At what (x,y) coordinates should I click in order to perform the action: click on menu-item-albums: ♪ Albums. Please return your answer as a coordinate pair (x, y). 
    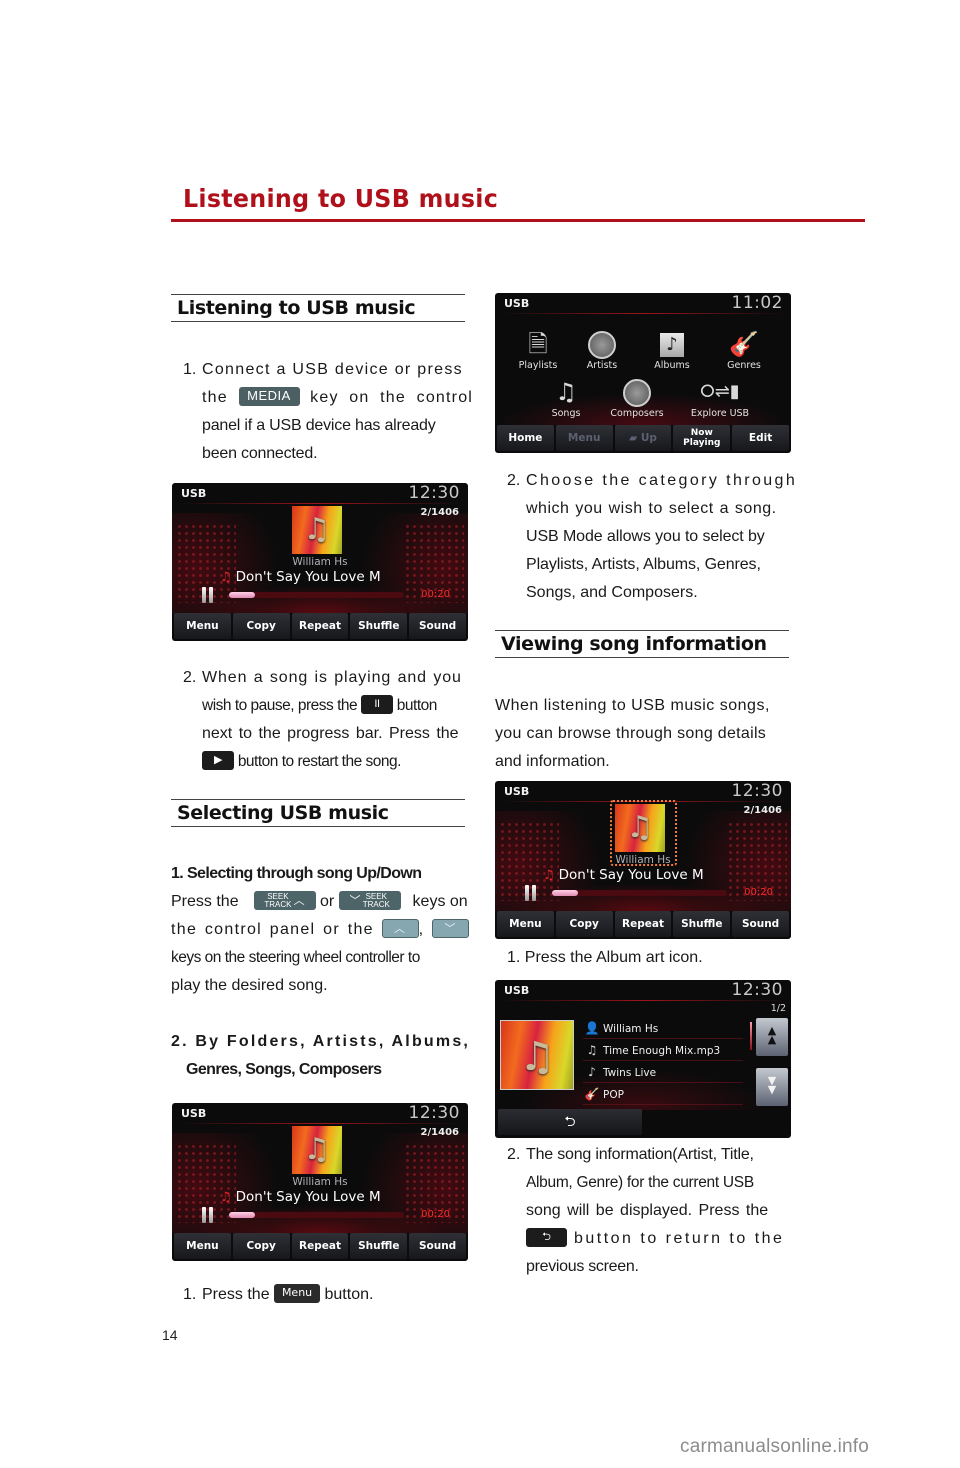
    Looking at the image, I should click on (672, 350).